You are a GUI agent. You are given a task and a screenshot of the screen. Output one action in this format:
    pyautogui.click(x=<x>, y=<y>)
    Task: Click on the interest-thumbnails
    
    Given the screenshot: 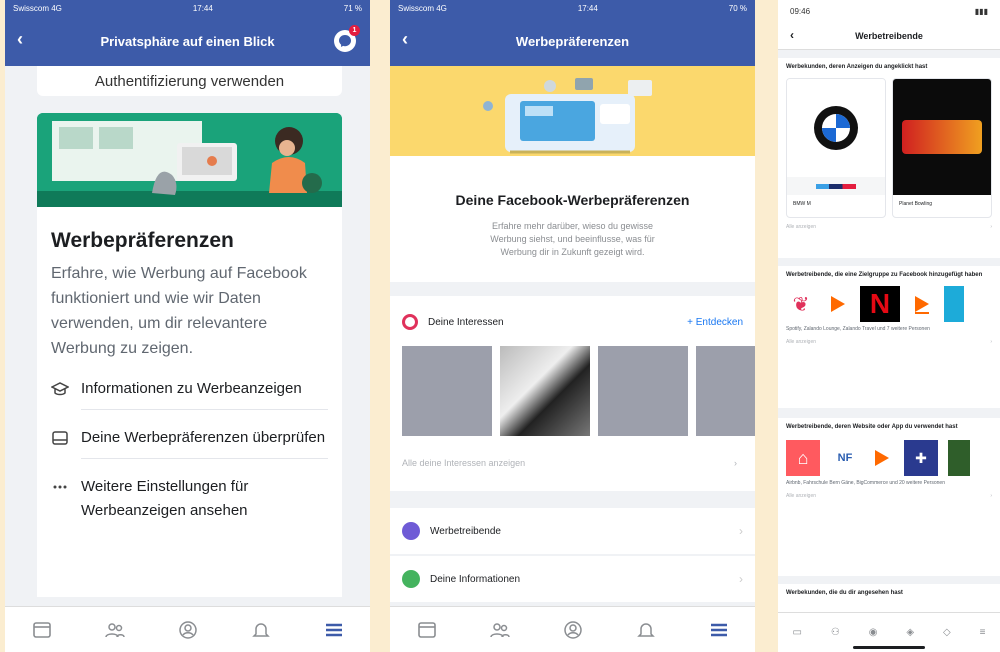 What is the action you would take?
    pyautogui.click(x=578, y=391)
    